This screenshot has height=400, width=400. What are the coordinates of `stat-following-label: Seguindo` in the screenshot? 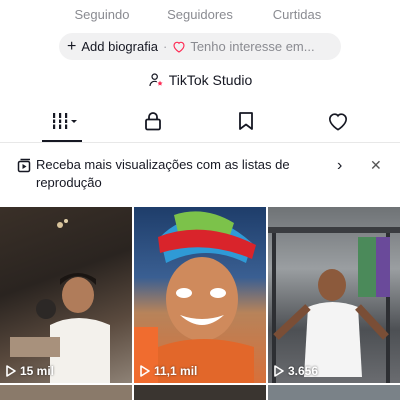 It's located at (102, 14).